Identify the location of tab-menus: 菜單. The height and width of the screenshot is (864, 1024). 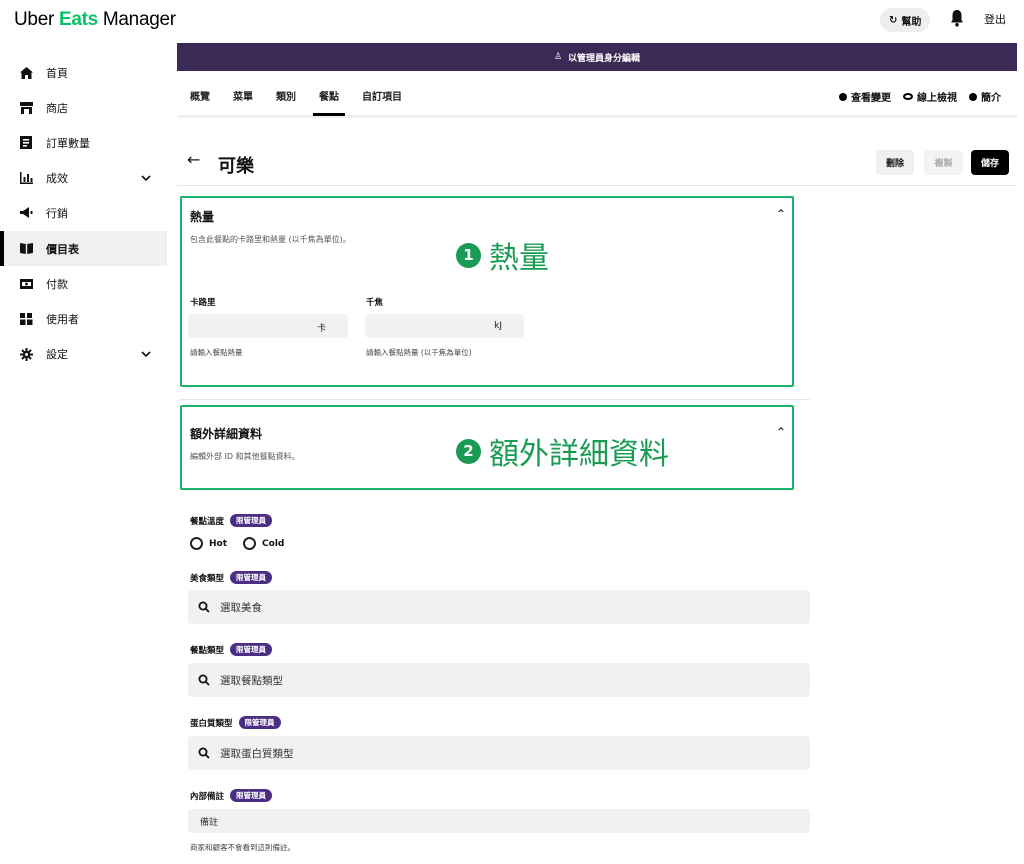
(243, 95).